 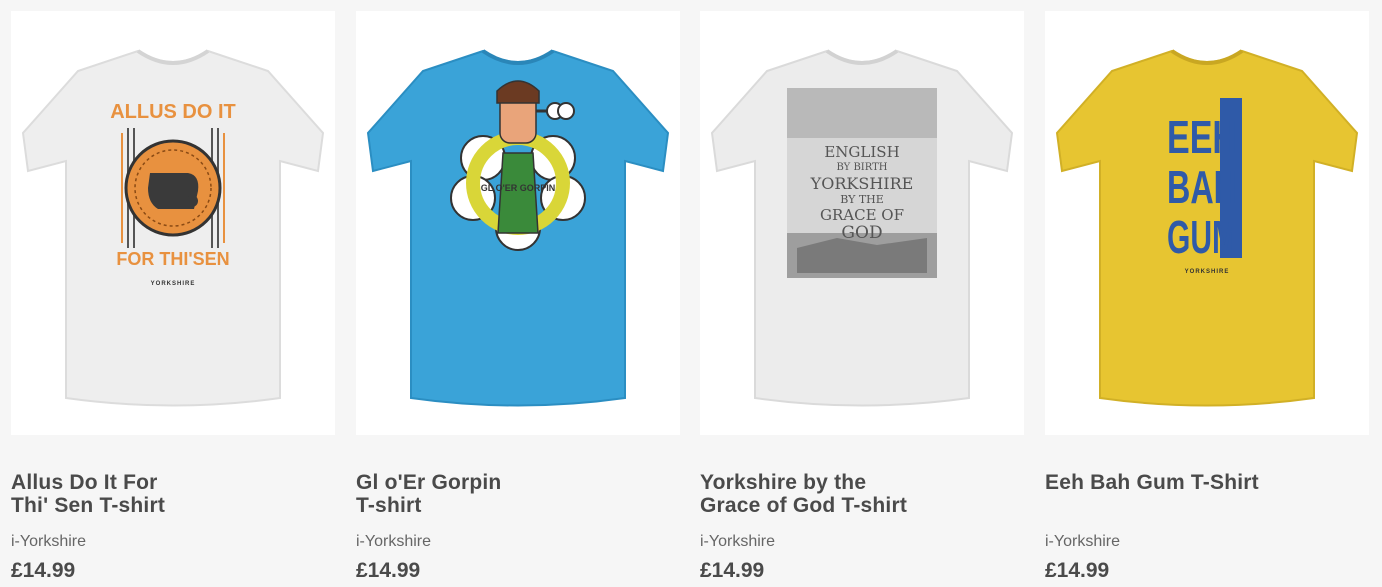 What do you see at coordinates (173, 496) in the screenshot?
I see `product-title: Allus Do It For Thi' Sen T-shirt` at bounding box center [173, 496].